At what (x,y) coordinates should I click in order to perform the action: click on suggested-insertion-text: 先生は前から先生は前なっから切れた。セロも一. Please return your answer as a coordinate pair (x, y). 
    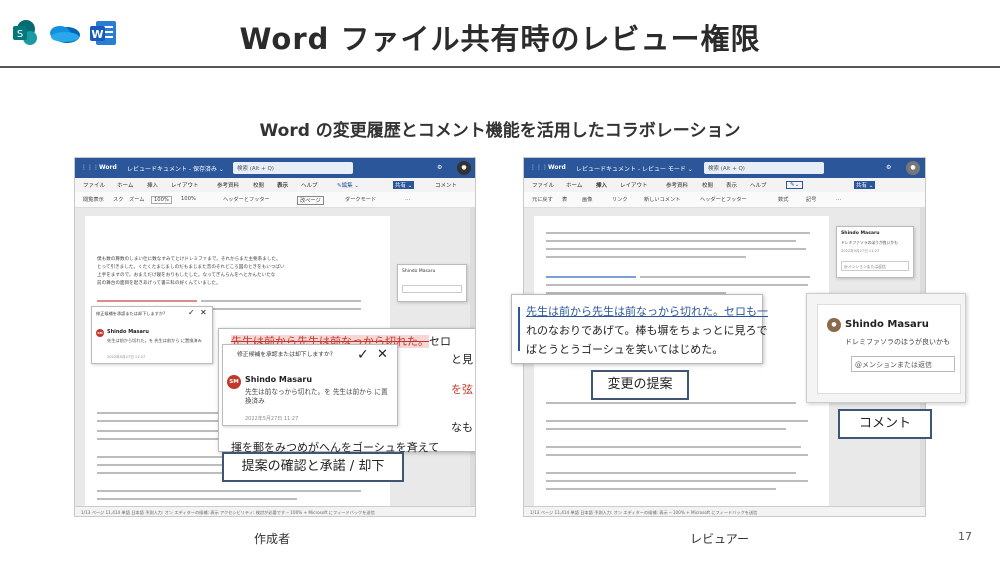
    Looking at the image, I should click on (647, 311).